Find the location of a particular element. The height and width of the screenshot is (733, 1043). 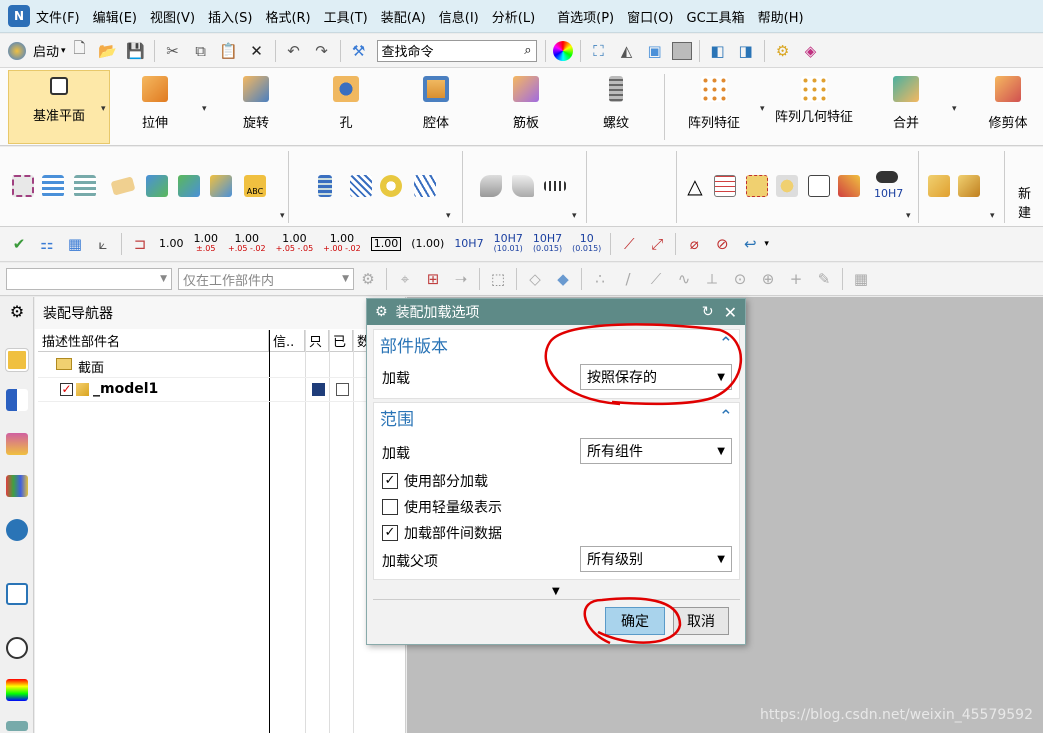

constraint-navigator-icon is located at coordinates (17, 400).